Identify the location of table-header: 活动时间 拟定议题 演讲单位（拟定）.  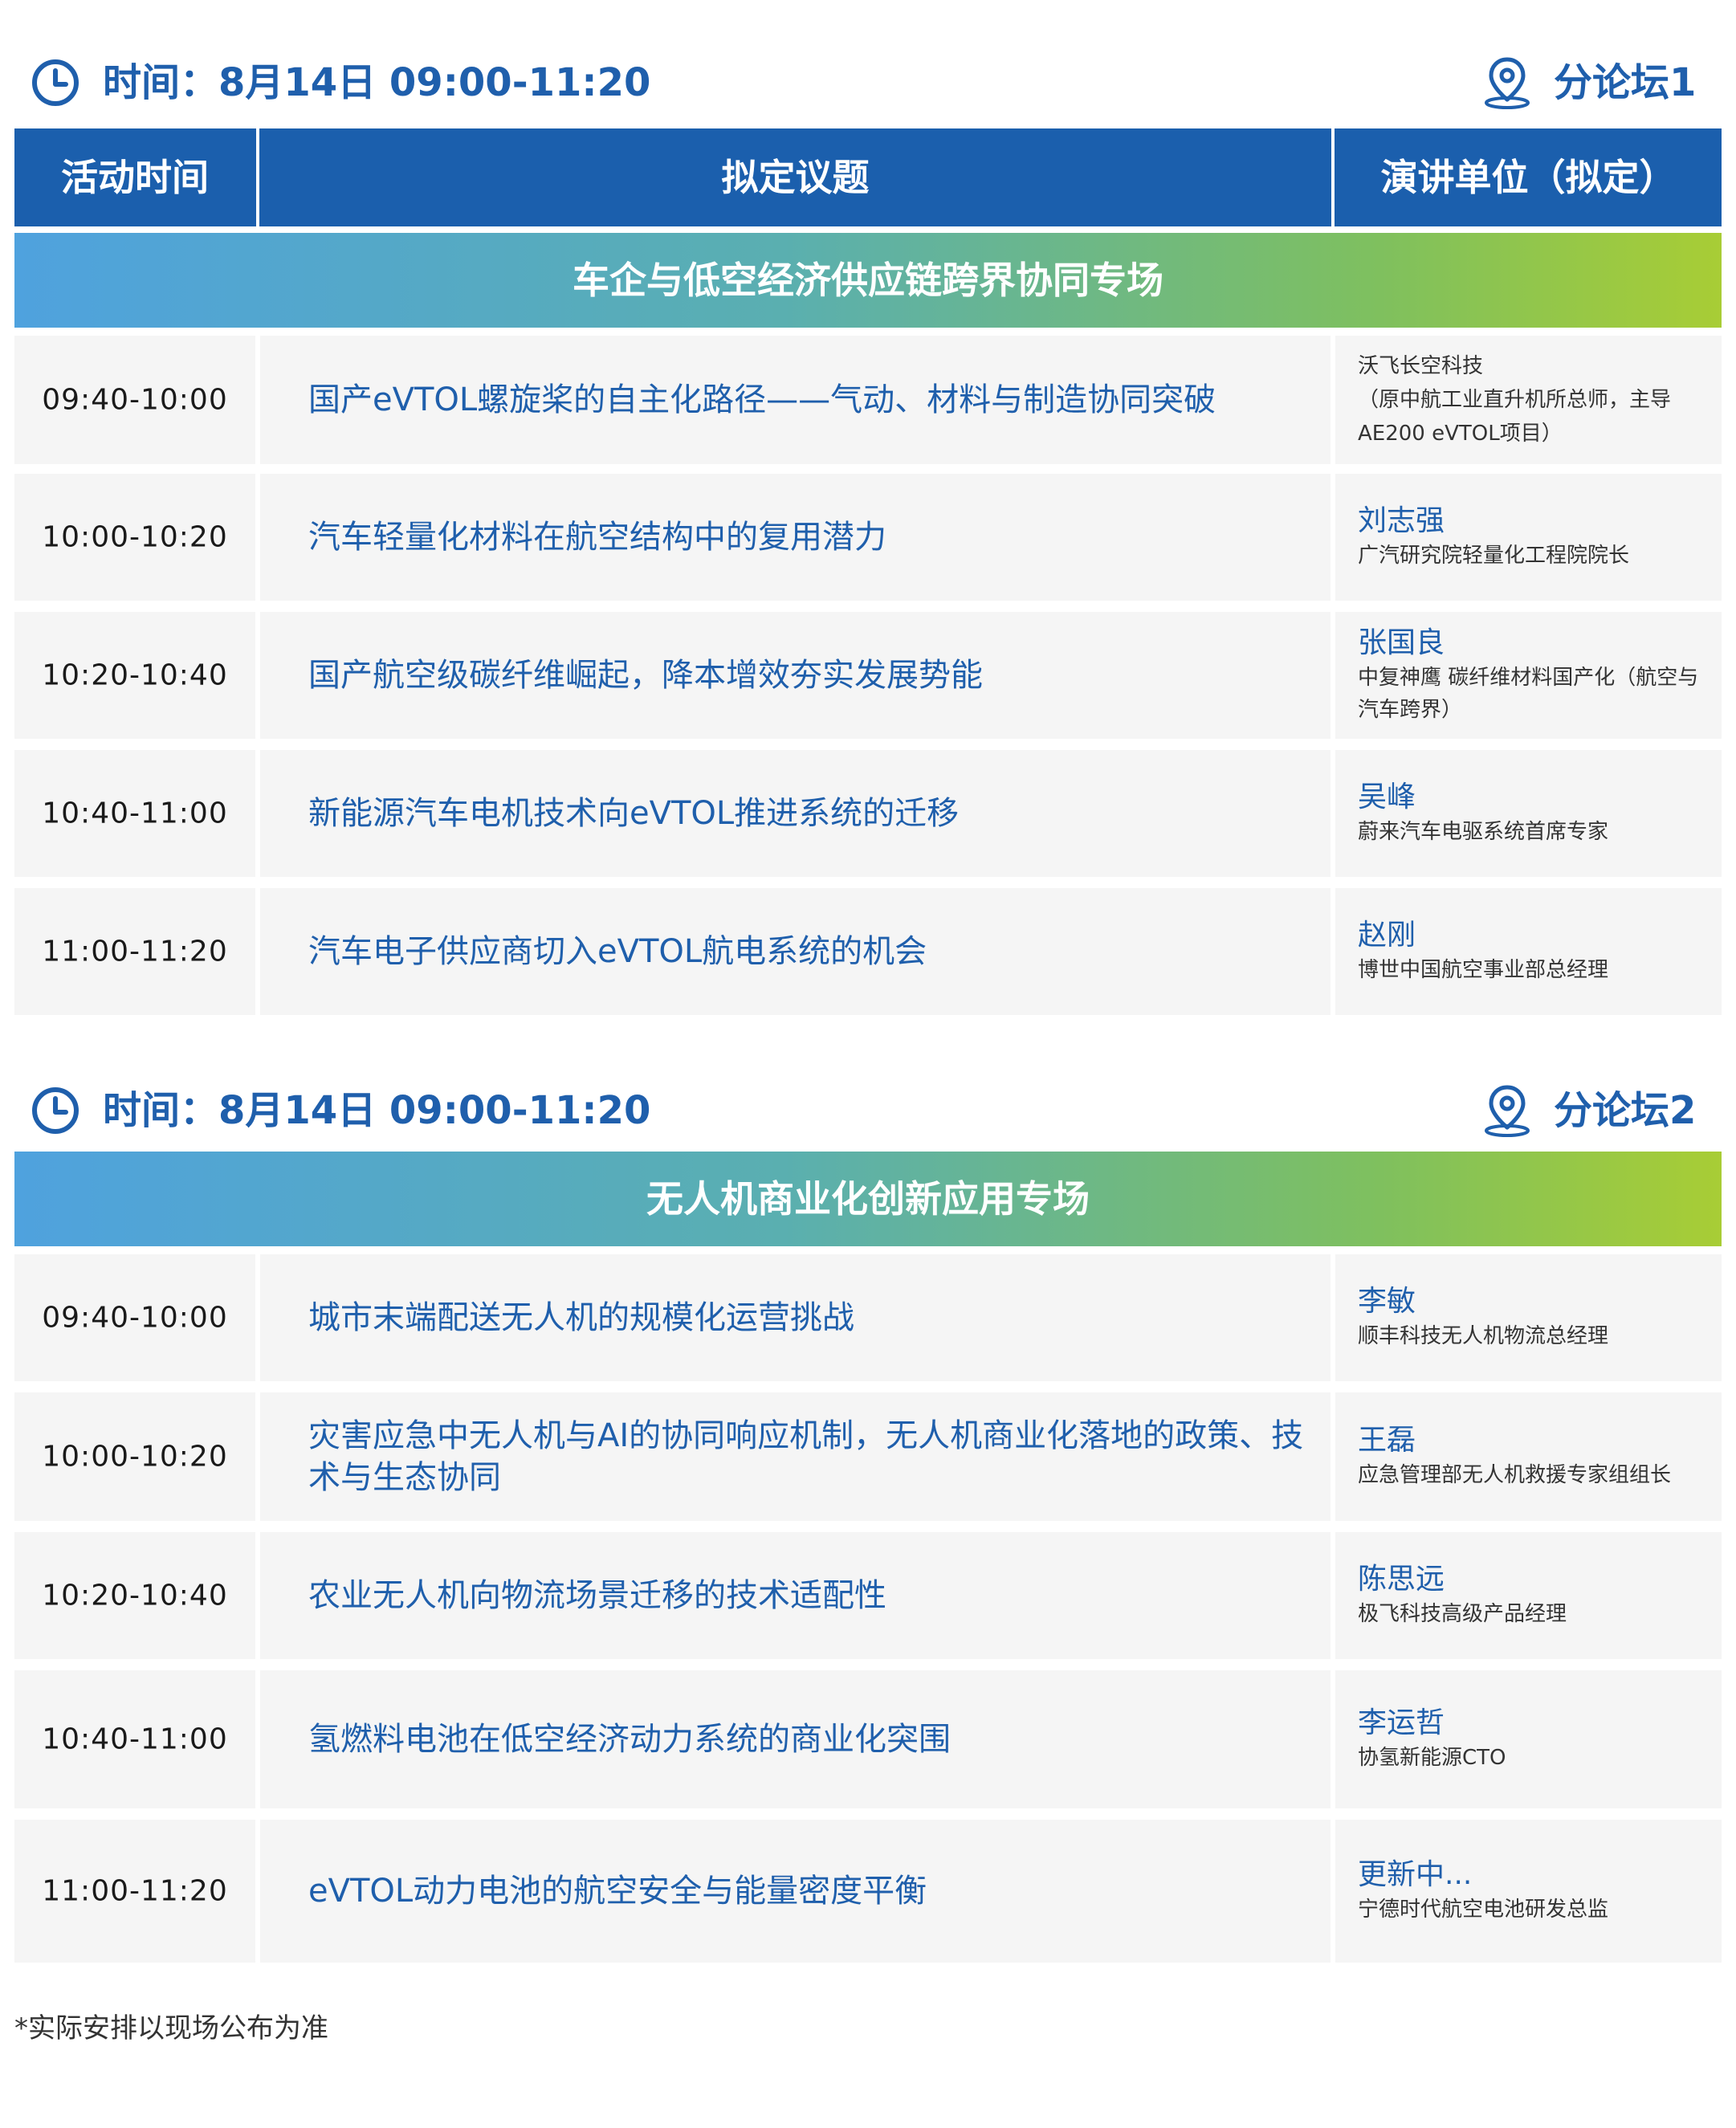
(868, 177).